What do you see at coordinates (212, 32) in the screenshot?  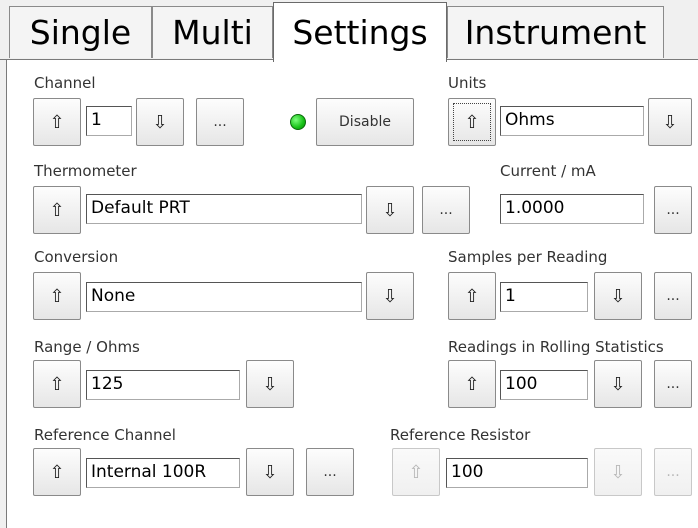 I see `tab-multi: Multi` at bounding box center [212, 32].